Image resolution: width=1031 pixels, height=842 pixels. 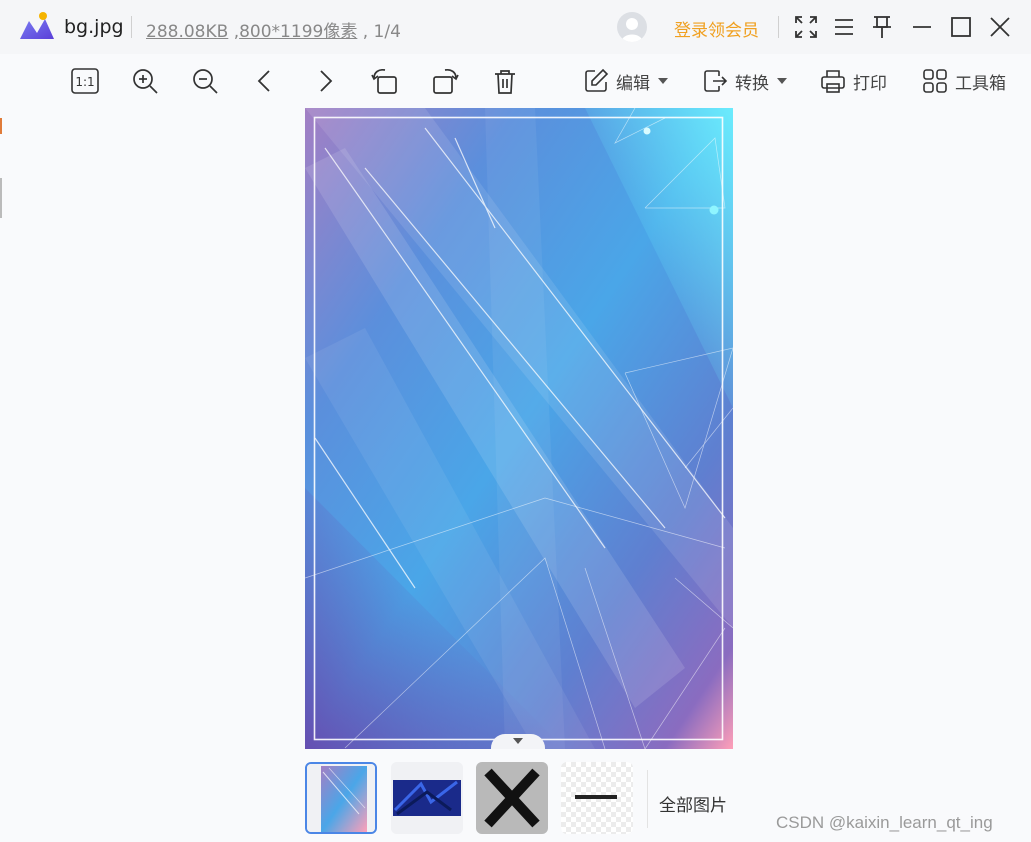 What do you see at coordinates (1000, 27) in the screenshot?
I see `close-icon` at bounding box center [1000, 27].